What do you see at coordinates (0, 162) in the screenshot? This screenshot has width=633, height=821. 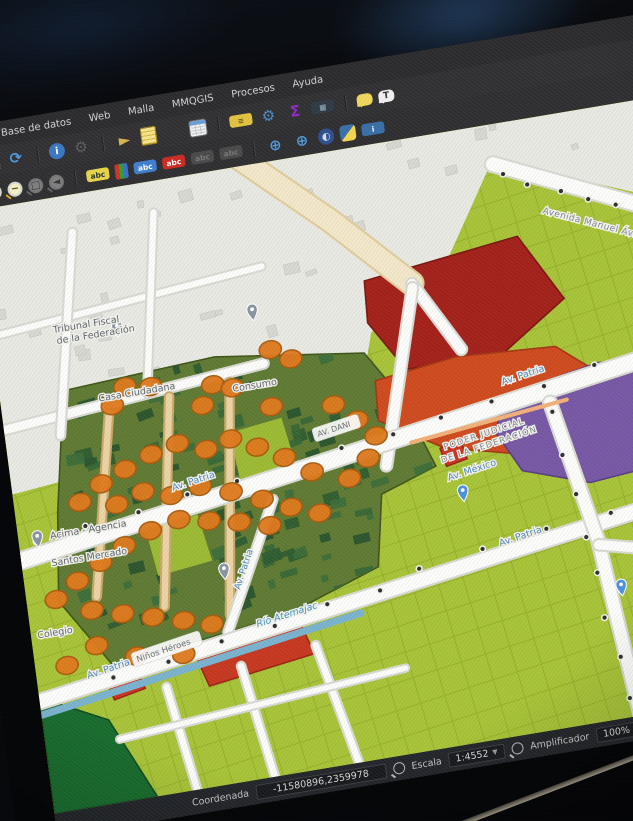 I see `save-edits-icon` at bounding box center [0, 162].